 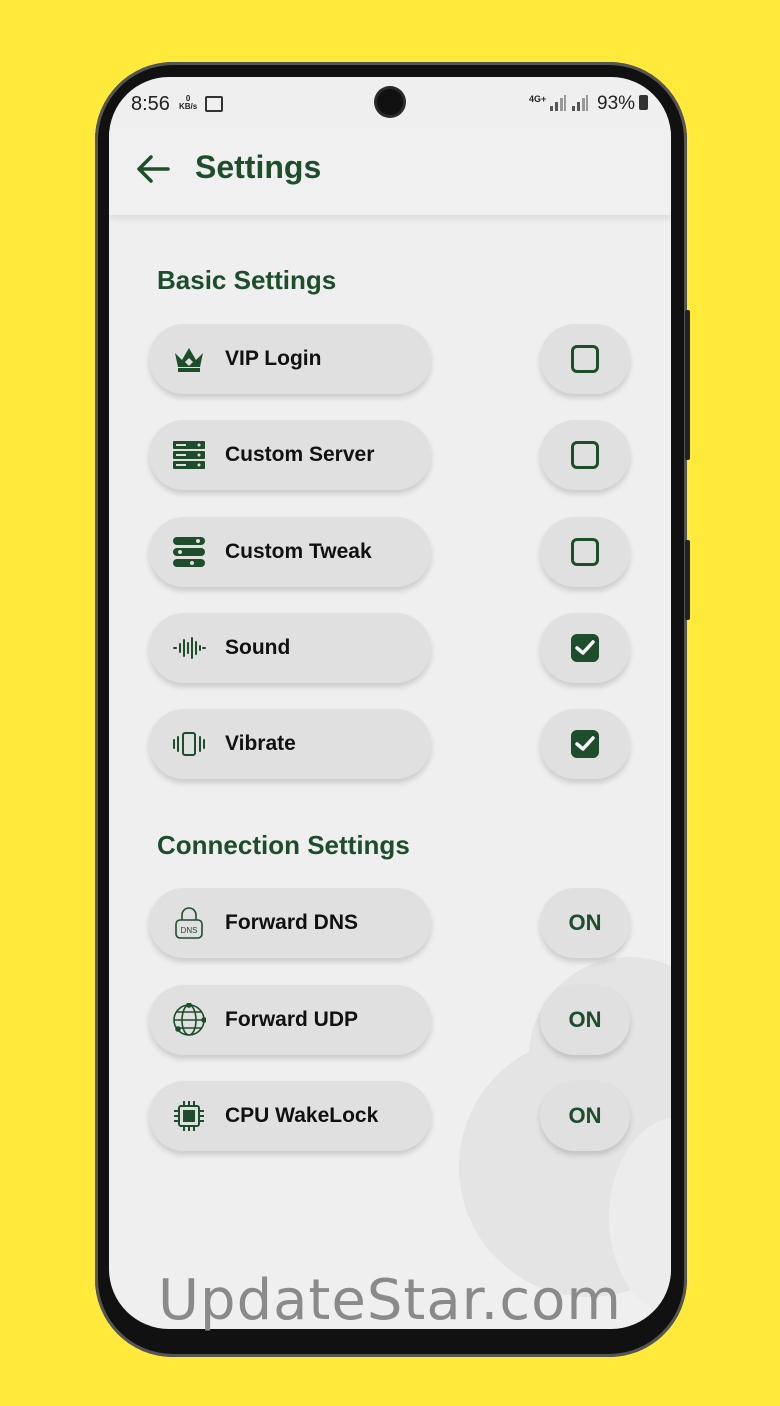 I want to click on cpu-wakelock-label: CPU WakeLock, so click(x=302, y=1115).